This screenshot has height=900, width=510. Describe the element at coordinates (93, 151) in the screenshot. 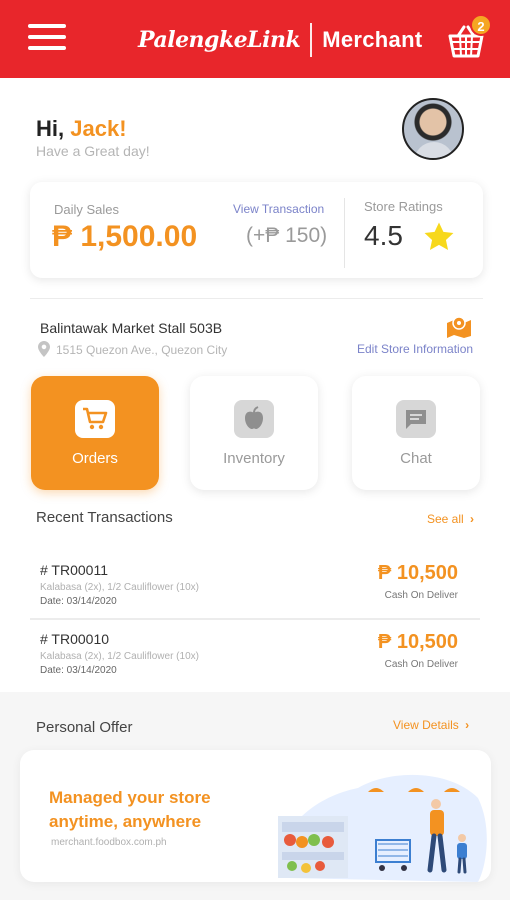

I see `greeting-subtitle: Have a Great day!` at that location.